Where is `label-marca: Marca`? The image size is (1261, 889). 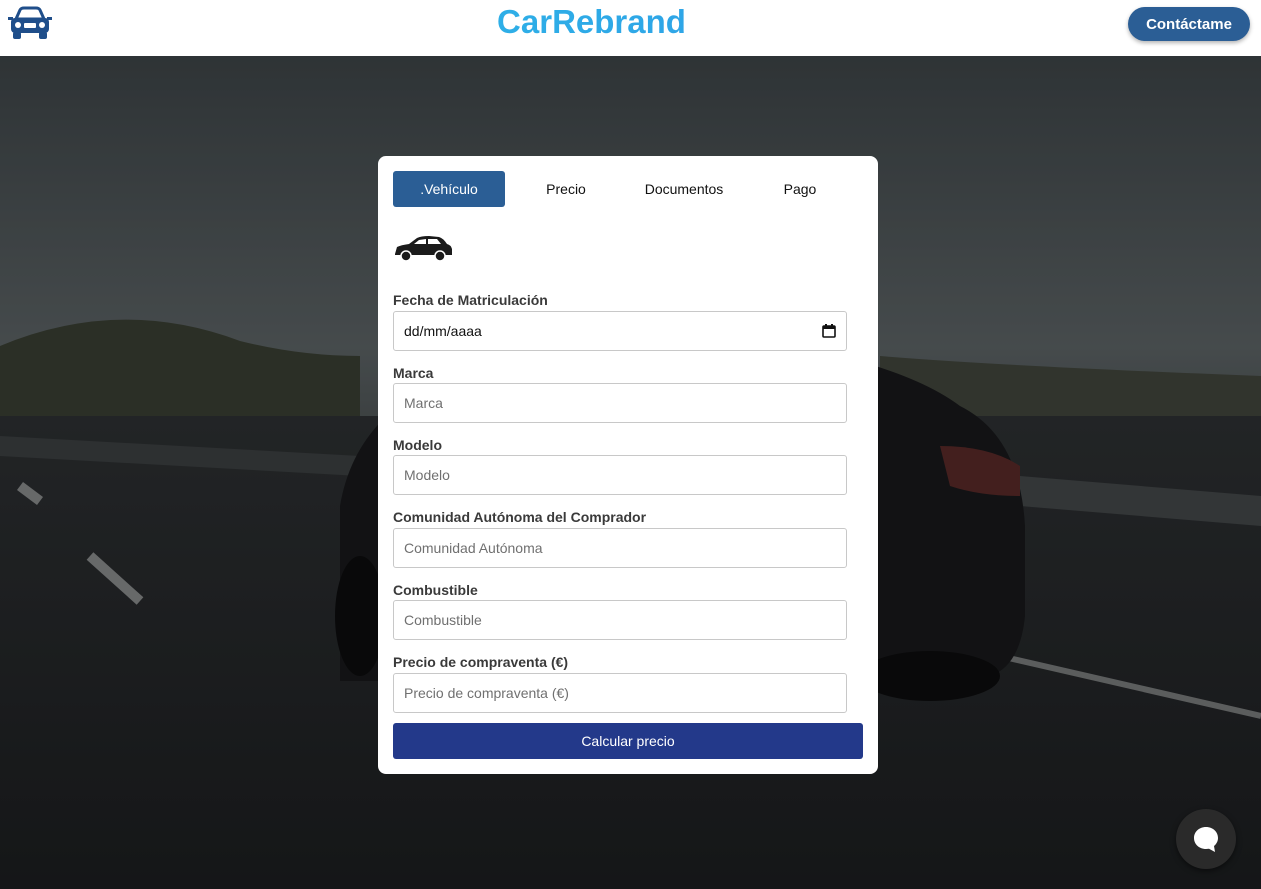
label-marca: Marca is located at coordinates (413, 373).